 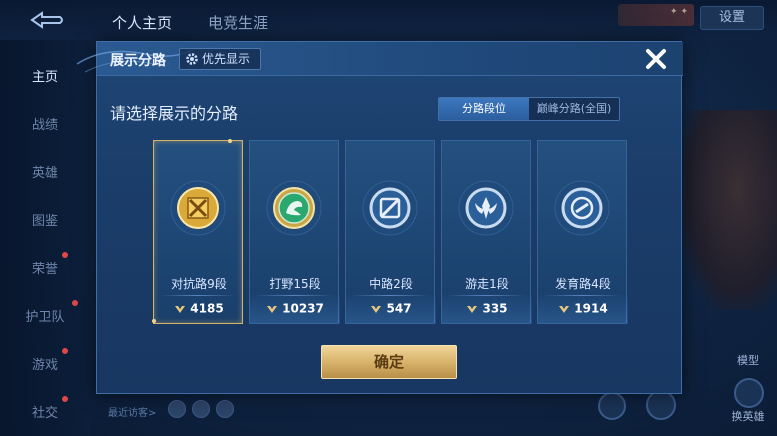 What do you see at coordinates (132, 411) in the screenshot?
I see `recent-visitors-link: 最近访客>` at bounding box center [132, 411].